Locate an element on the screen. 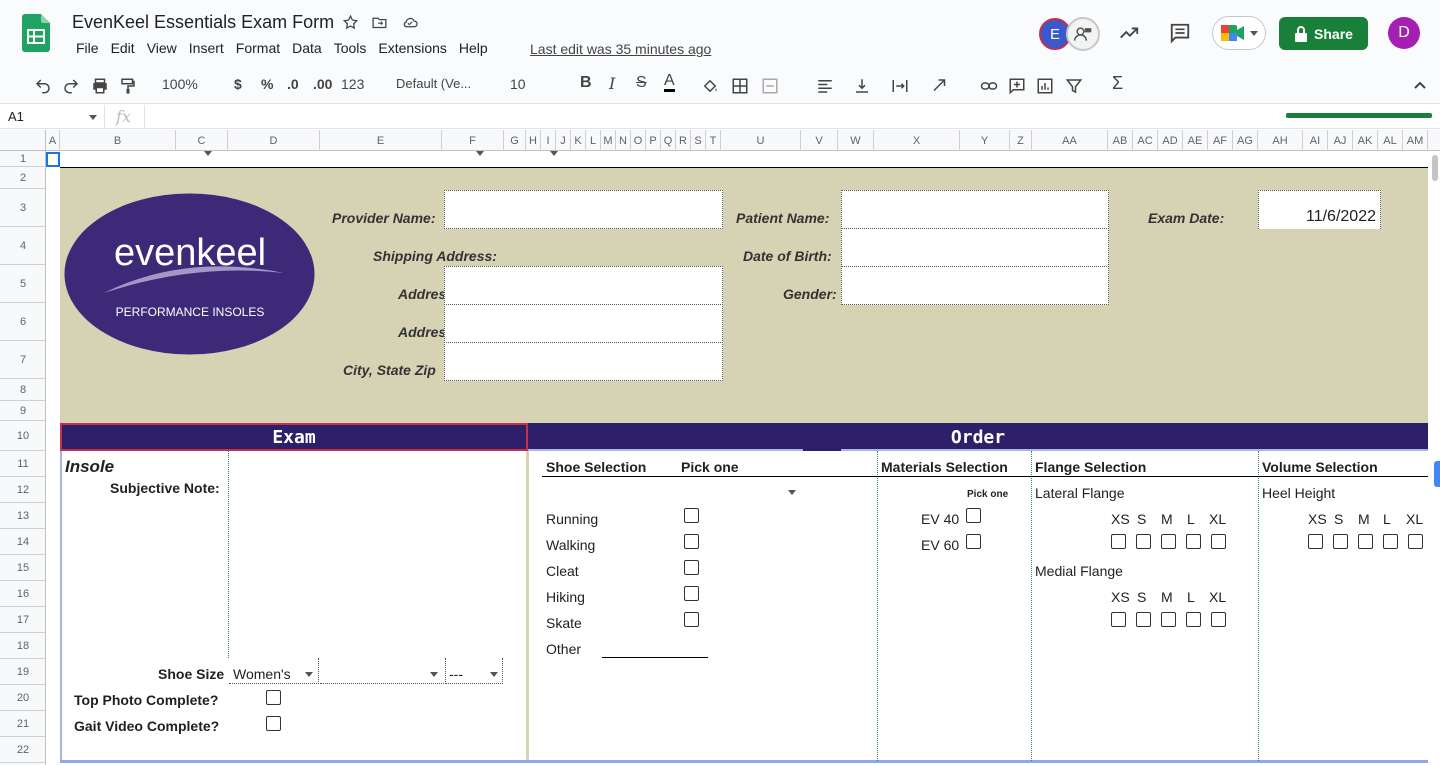 The image size is (1440, 765). column-header-ad: AD is located at coordinates (1170, 140).